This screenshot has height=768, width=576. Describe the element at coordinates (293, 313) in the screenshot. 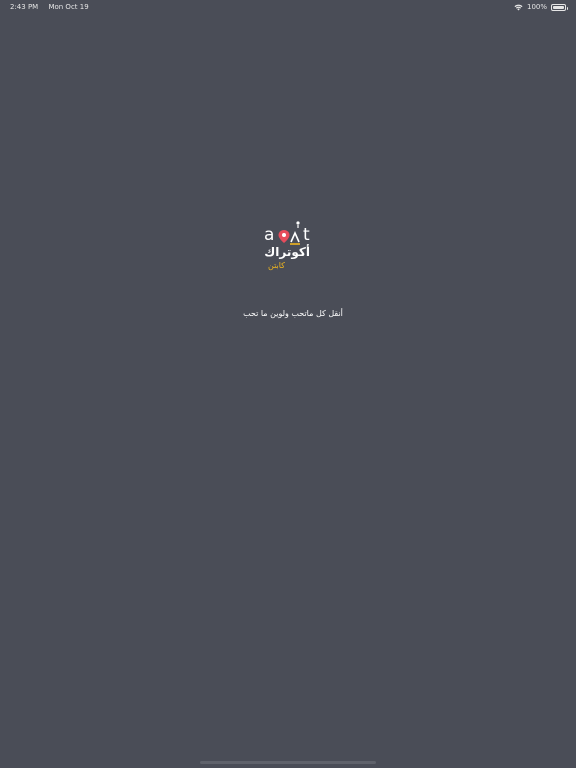

I see `tagline-text: أنقل كل ماتحب ولوين ما تحب` at that location.